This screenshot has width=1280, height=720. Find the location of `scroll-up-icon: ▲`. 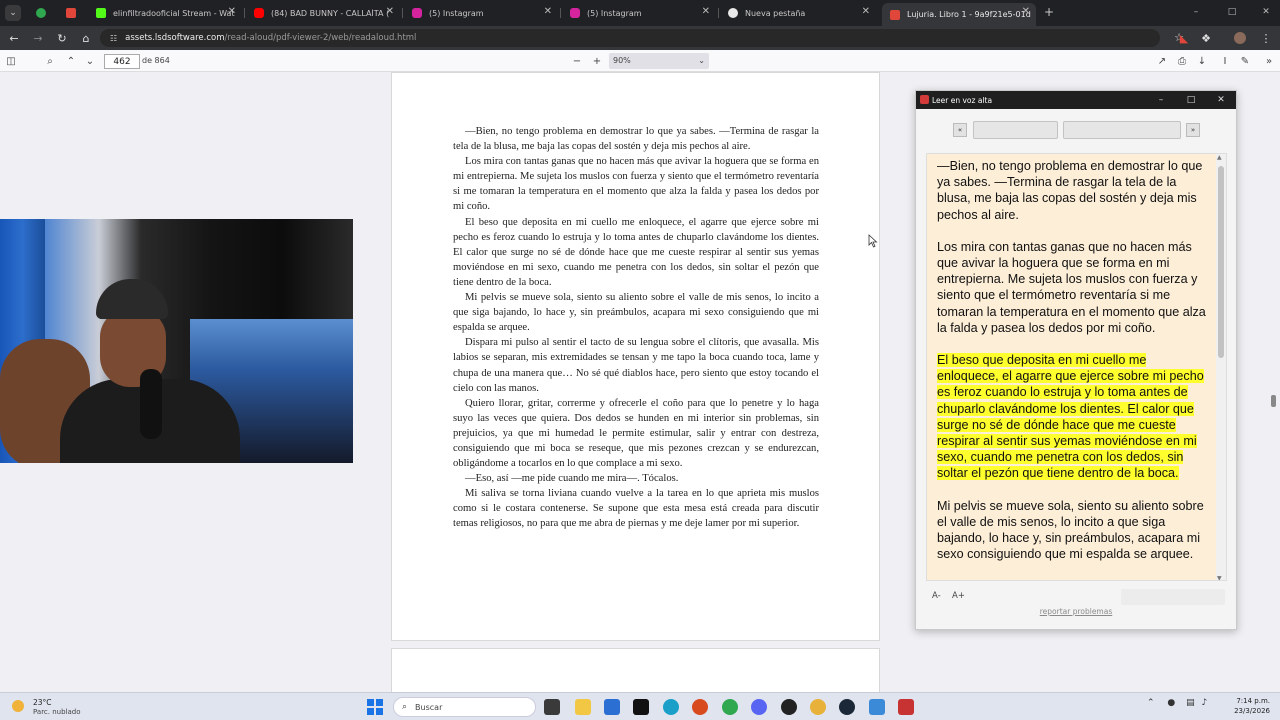

scroll-up-icon: ▲ is located at coordinates (1219, 157).